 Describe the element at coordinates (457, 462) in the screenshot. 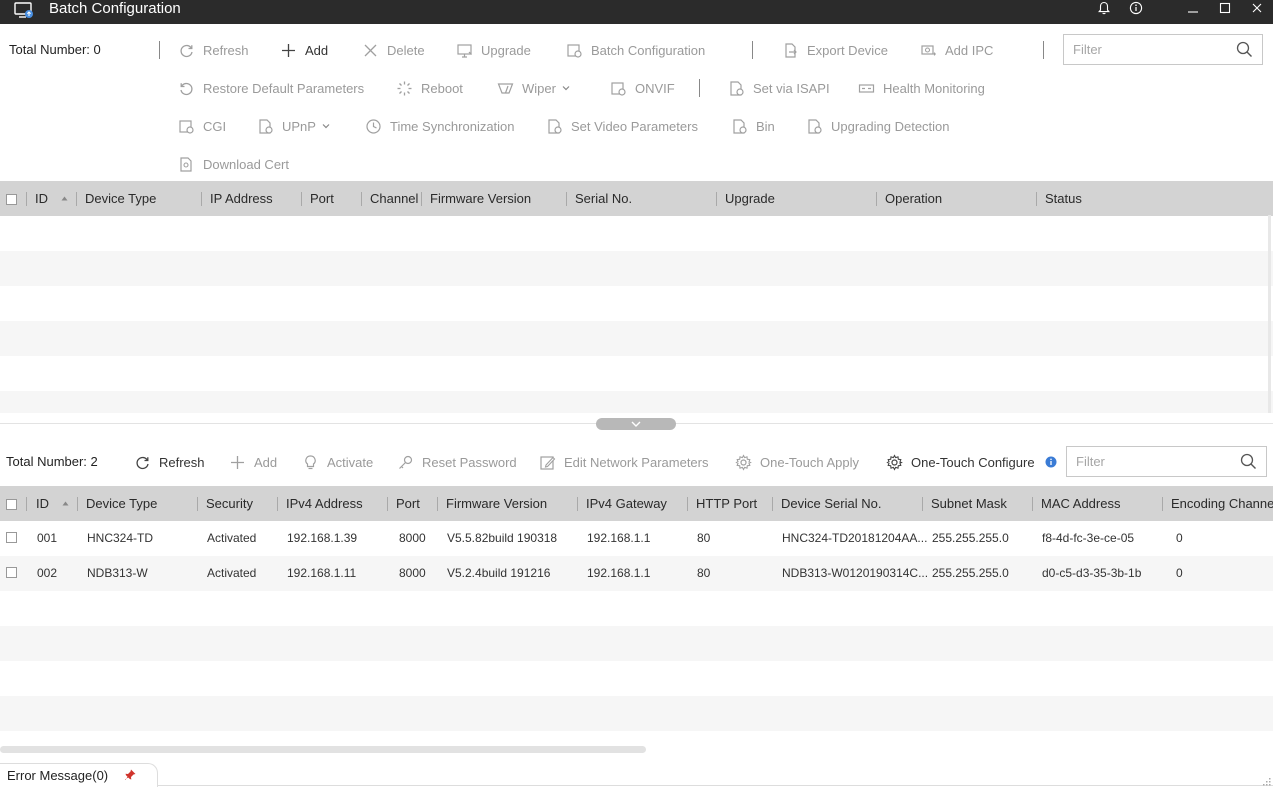

I see `reset-password-button: Reset Password` at that location.